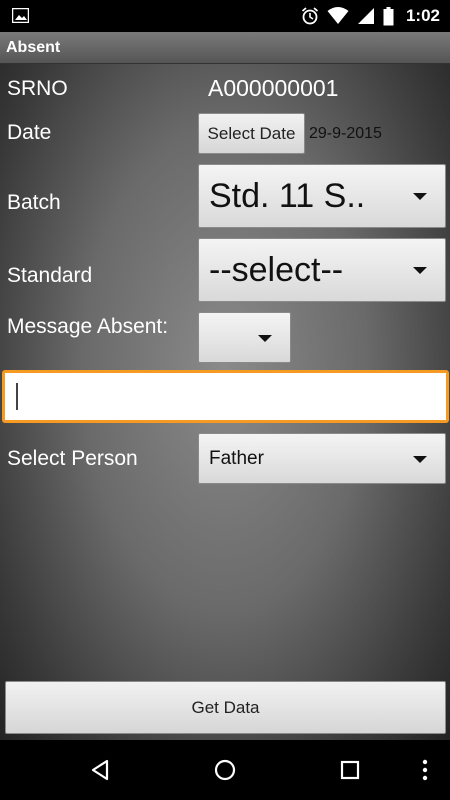  Describe the element at coordinates (345, 133) in the screenshot. I see `date-value: 29-9-2015` at that location.